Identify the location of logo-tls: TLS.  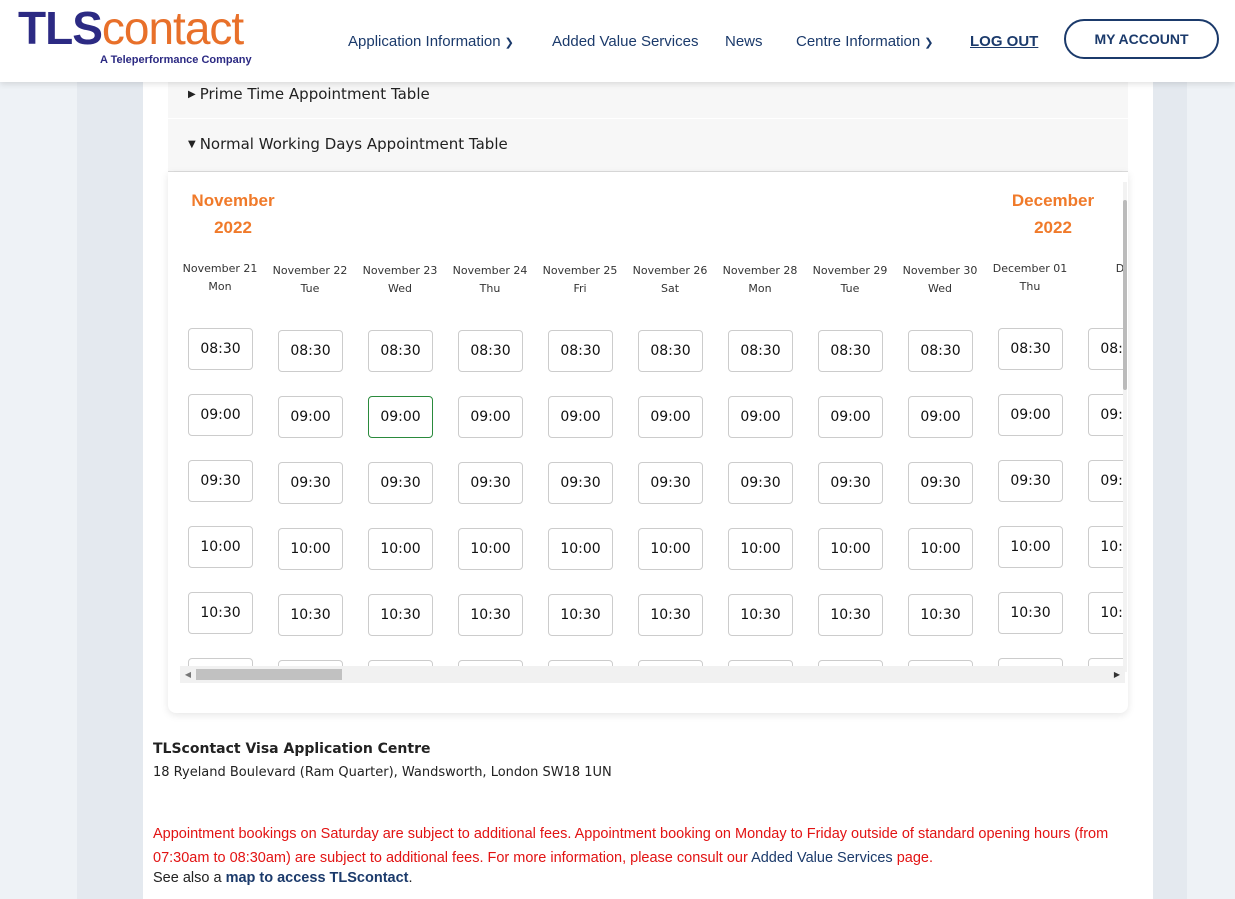
(60, 28).